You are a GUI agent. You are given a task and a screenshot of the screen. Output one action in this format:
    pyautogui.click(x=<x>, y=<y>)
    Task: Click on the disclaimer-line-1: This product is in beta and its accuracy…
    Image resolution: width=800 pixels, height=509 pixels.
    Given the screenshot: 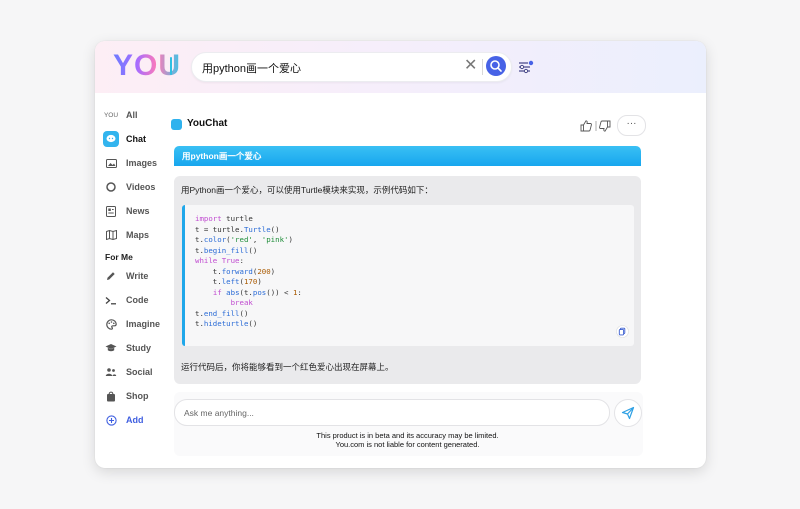 What is the action you would take?
    pyautogui.click(x=407, y=435)
    